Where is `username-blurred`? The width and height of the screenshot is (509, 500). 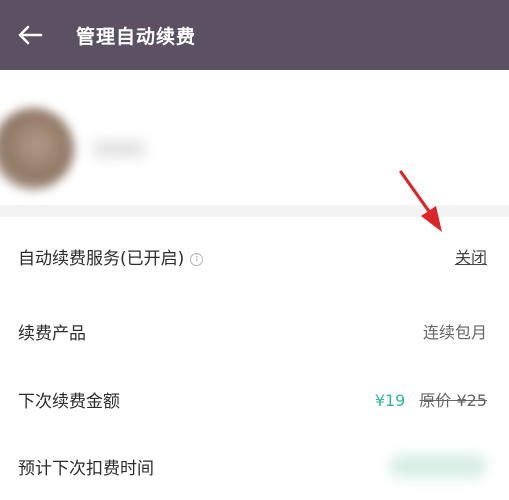 username-blurred is located at coordinates (119, 149).